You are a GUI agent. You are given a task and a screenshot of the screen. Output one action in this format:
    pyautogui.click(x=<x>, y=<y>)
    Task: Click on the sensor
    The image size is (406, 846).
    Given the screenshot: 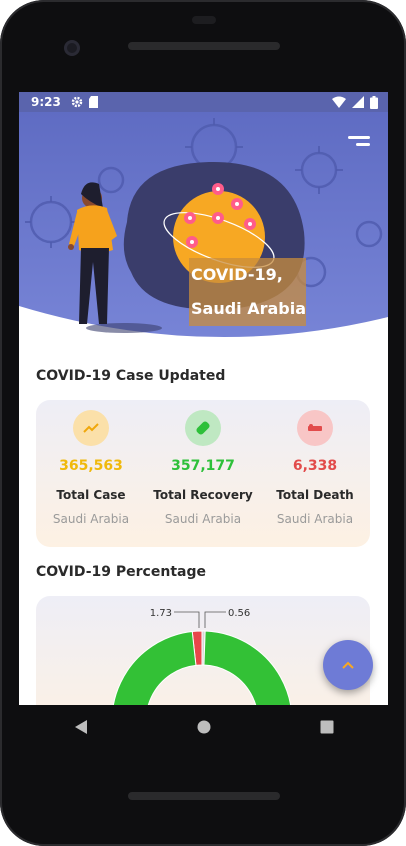 What is the action you would take?
    pyautogui.click(x=204, y=20)
    